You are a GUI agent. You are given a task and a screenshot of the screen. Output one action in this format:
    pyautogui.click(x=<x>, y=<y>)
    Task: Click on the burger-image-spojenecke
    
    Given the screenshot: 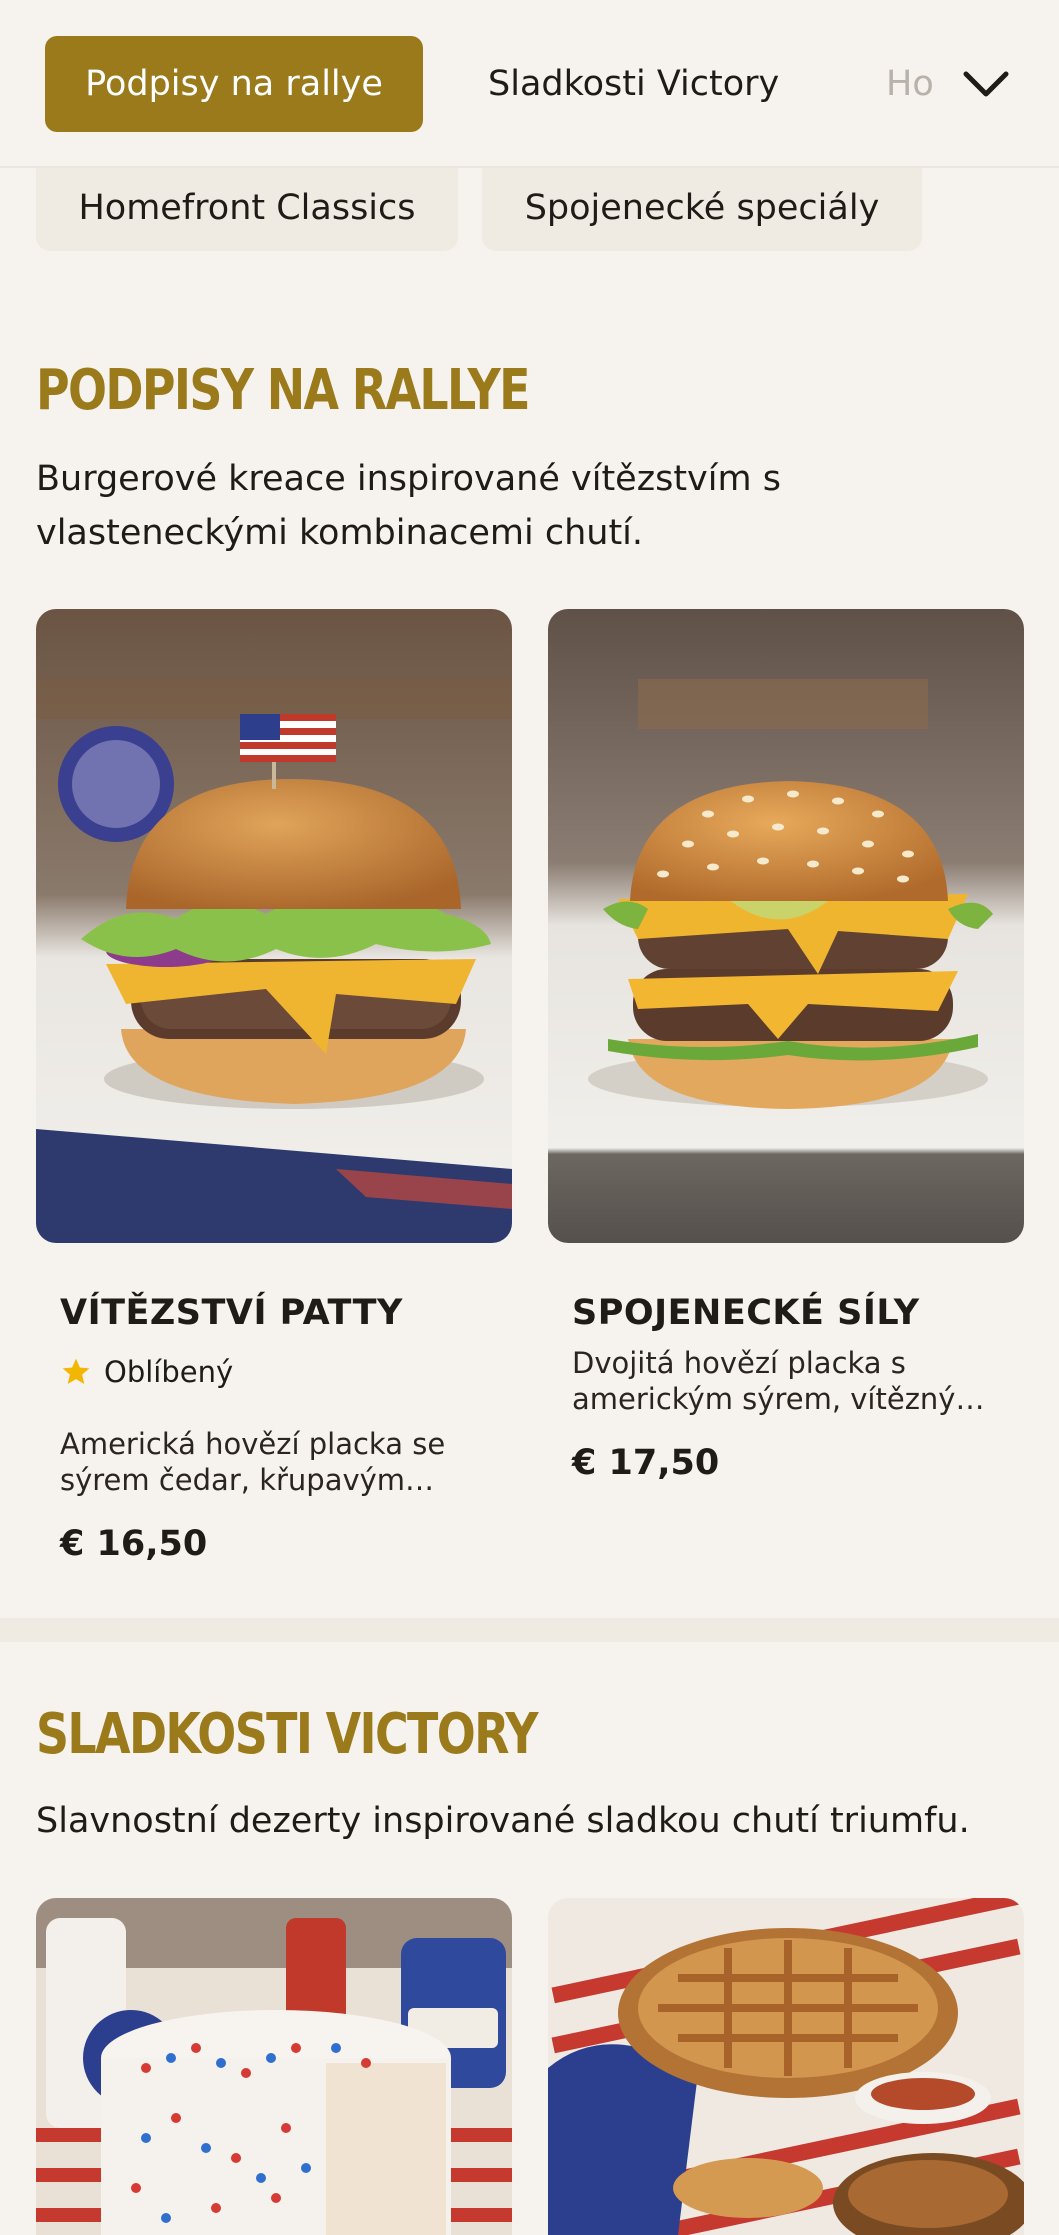 What is the action you would take?
    pyautogui.click(x=786, y=926)
    